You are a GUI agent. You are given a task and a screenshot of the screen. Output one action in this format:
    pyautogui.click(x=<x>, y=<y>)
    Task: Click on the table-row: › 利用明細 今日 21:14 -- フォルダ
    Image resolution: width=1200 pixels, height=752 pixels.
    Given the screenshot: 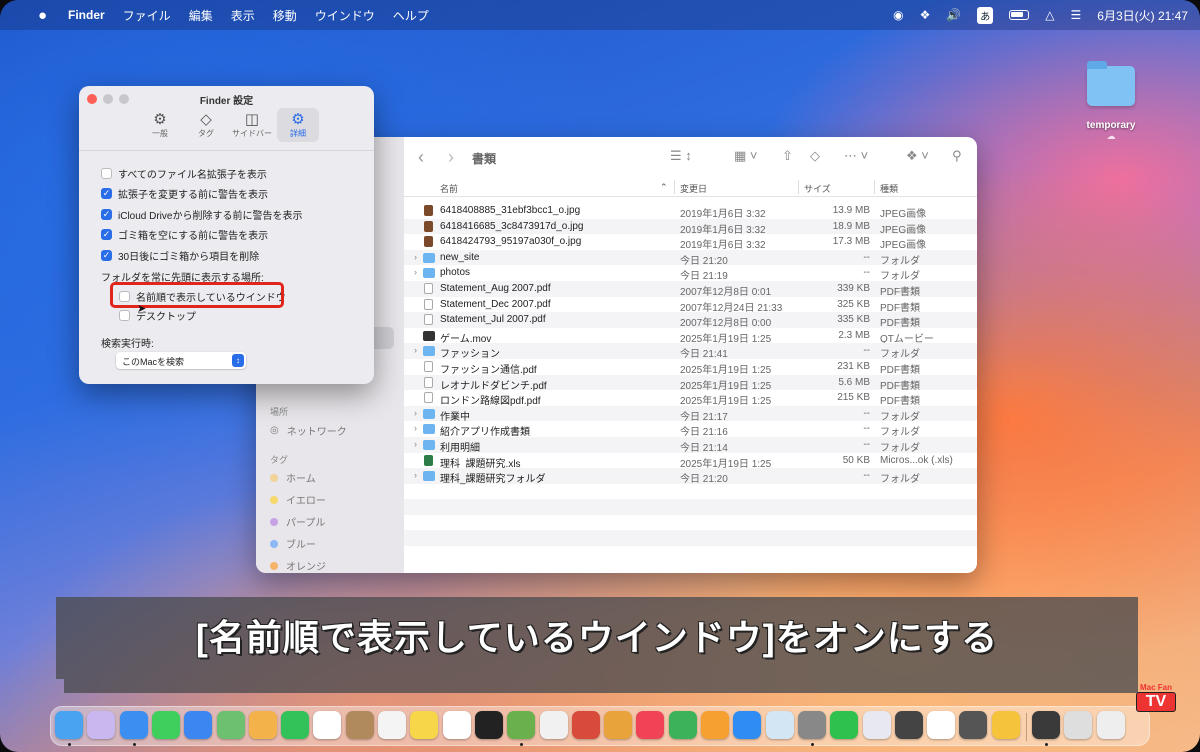 What is the action you would take?
    pyautogui.click(x=690, y=445)
    